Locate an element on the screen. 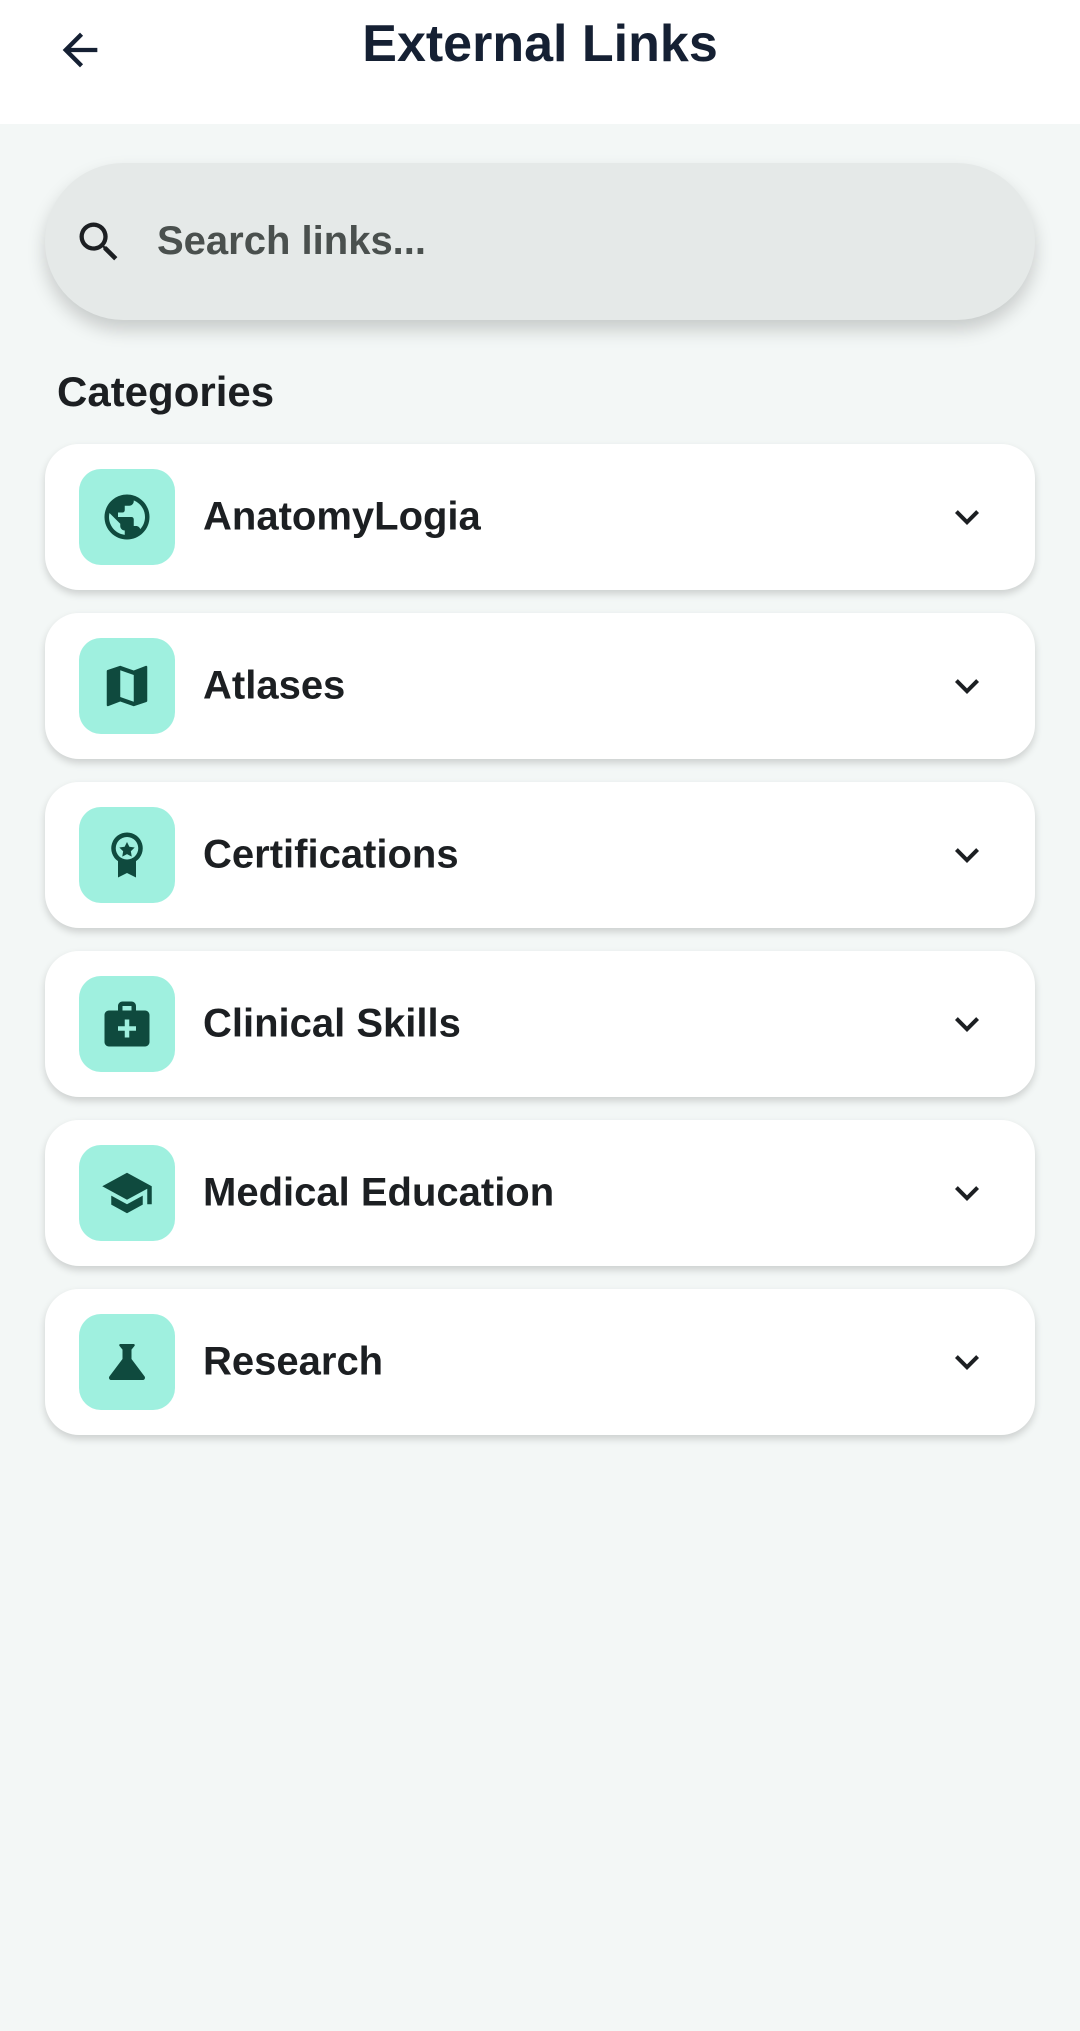 The image size is (1080, 2031). category-card-clinical-skills: Clinical Skills is located at coordinates (540, 1024).